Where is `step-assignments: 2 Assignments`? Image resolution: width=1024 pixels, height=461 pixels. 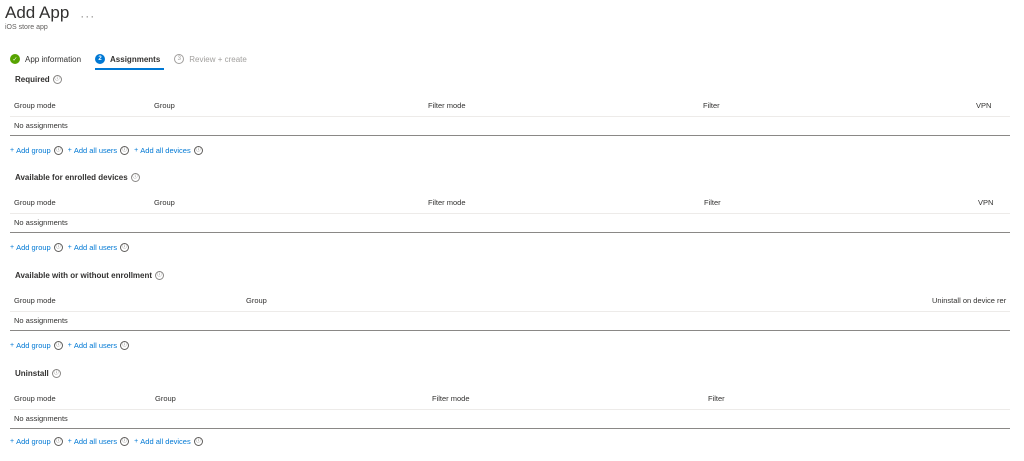 step-assignments: 2 Assignments is located at coordinates (130, 60).